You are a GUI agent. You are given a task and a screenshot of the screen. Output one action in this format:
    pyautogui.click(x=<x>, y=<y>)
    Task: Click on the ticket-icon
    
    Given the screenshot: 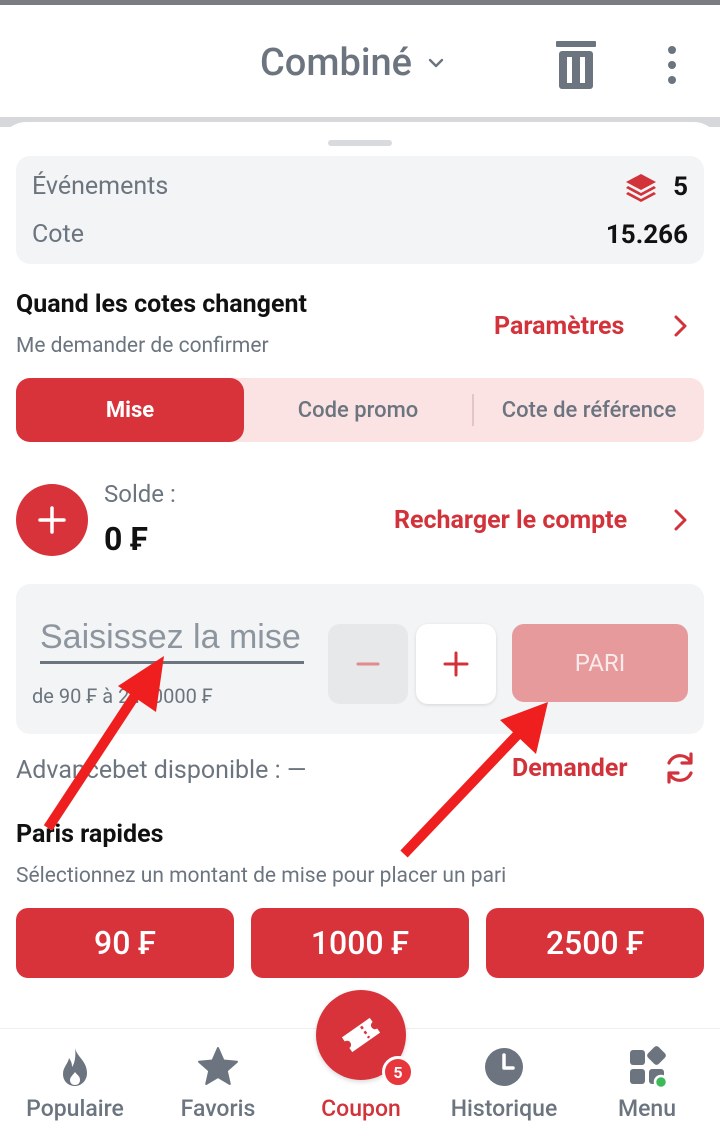 What is the action you would take?
    pyautogui.click(x=361, y=1035)
    